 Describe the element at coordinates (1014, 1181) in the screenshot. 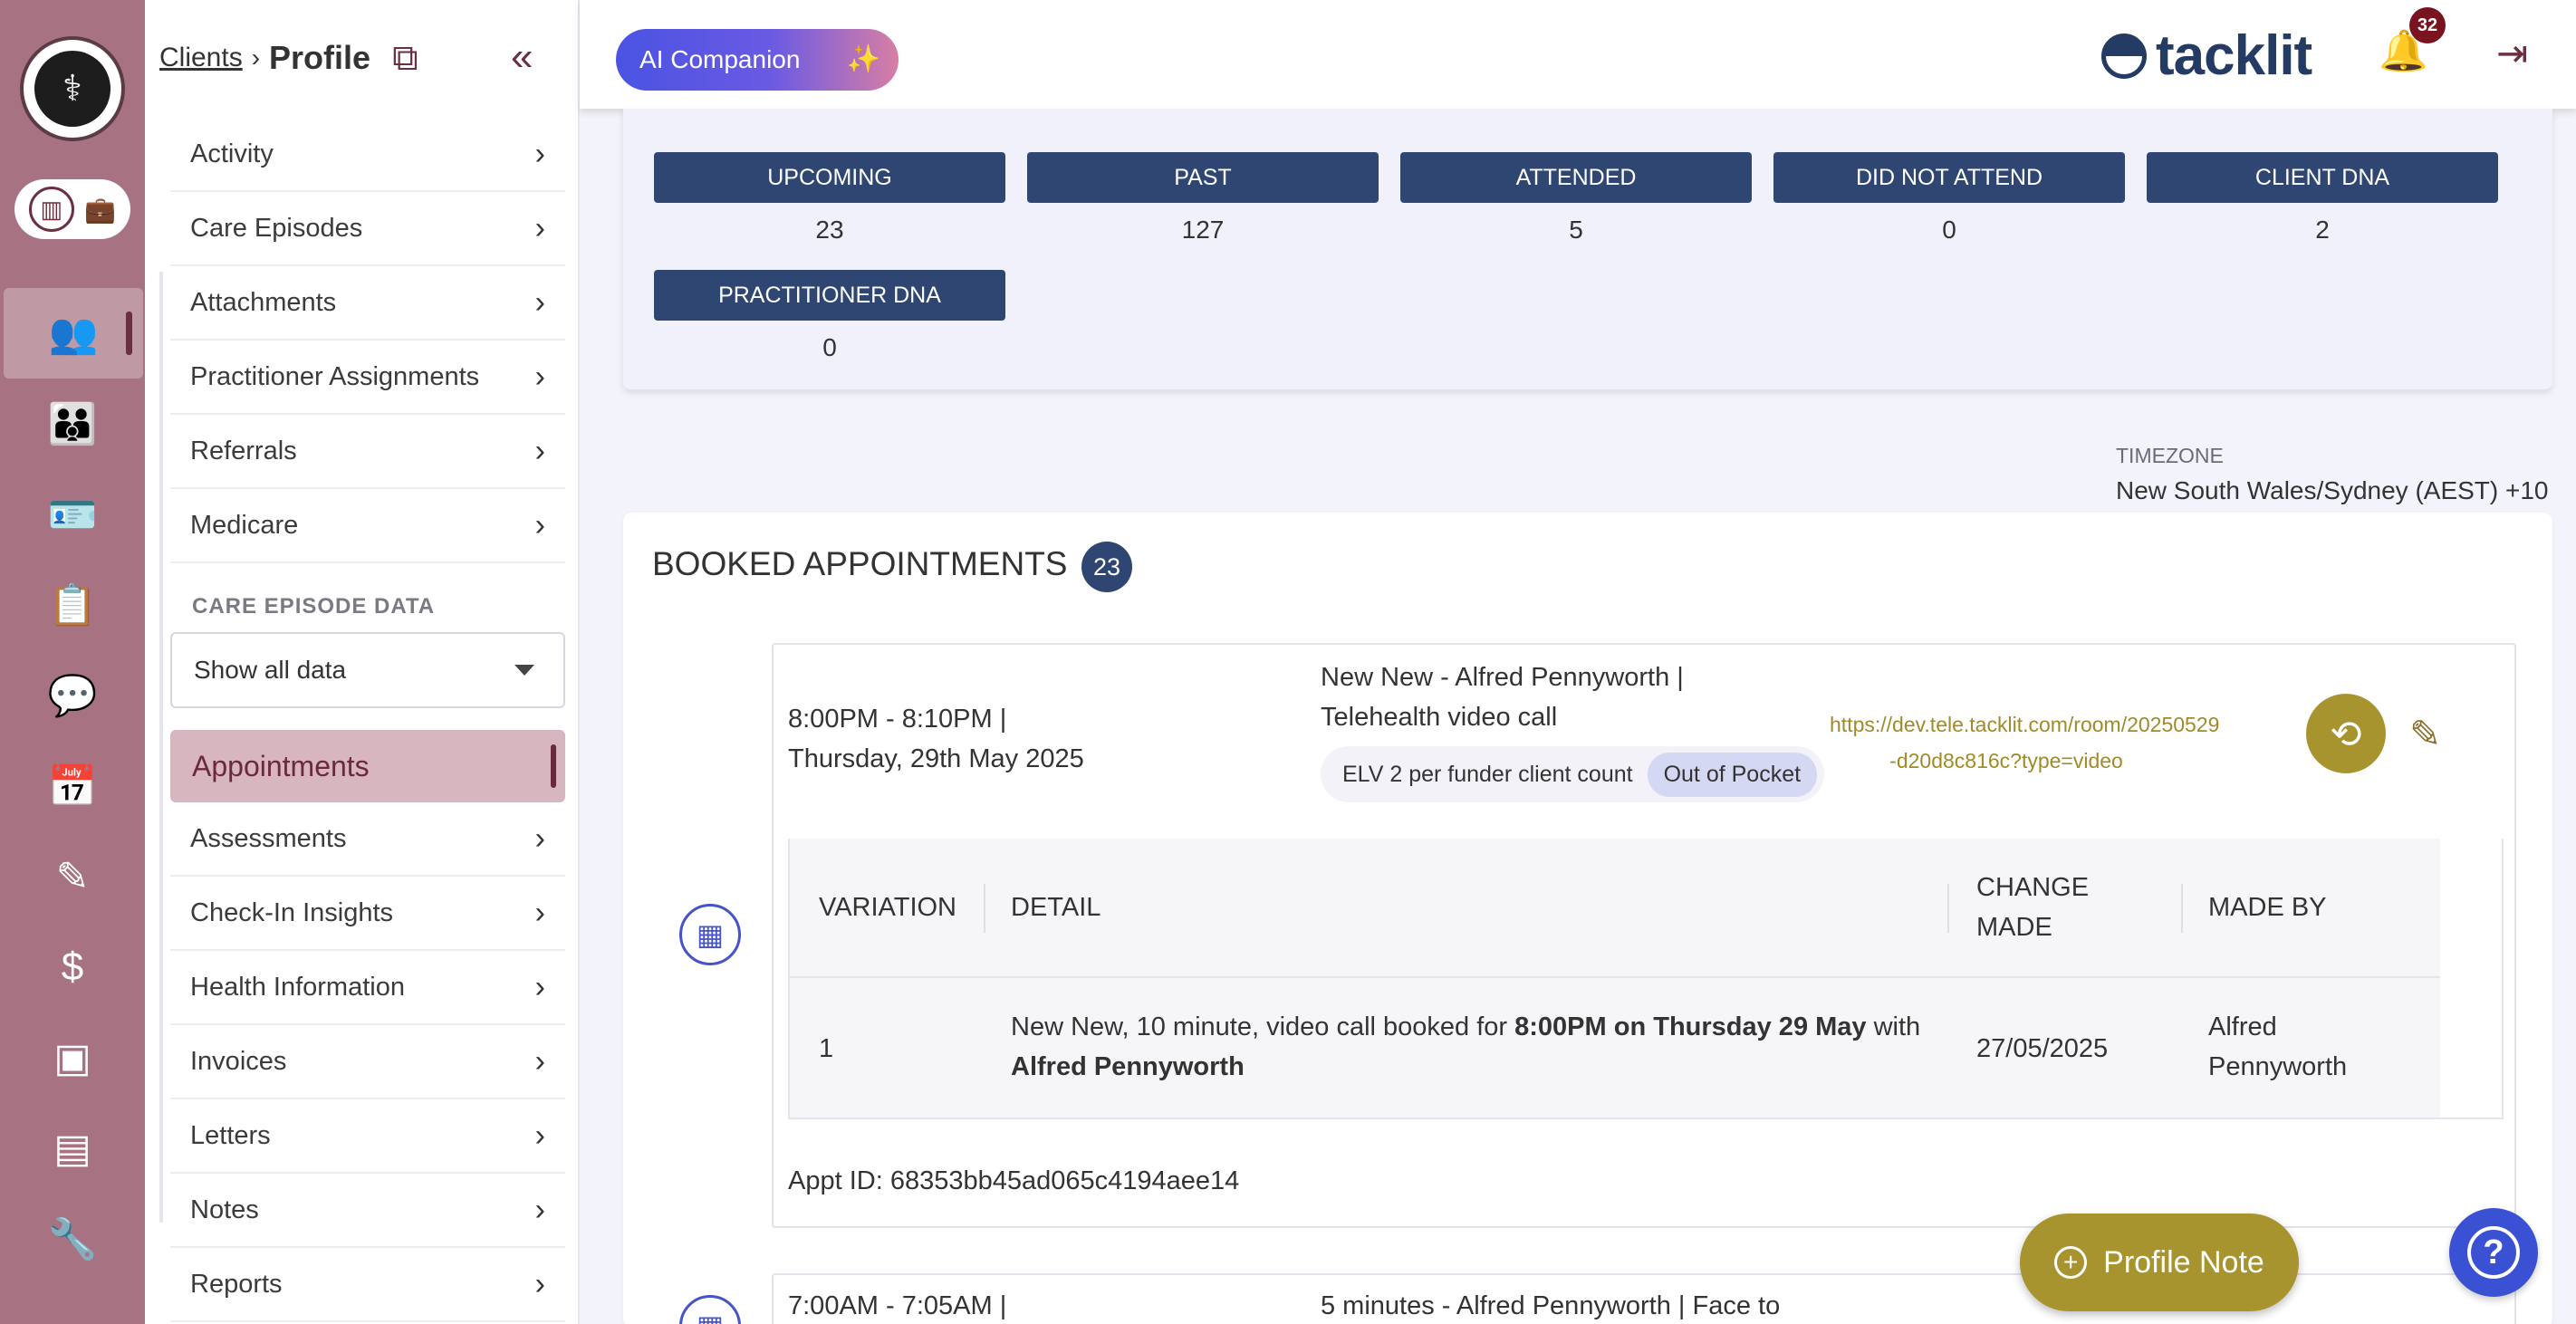

I see `appointment-id: Appt ID: 68353bb45ad065c4194aee14` at that location.